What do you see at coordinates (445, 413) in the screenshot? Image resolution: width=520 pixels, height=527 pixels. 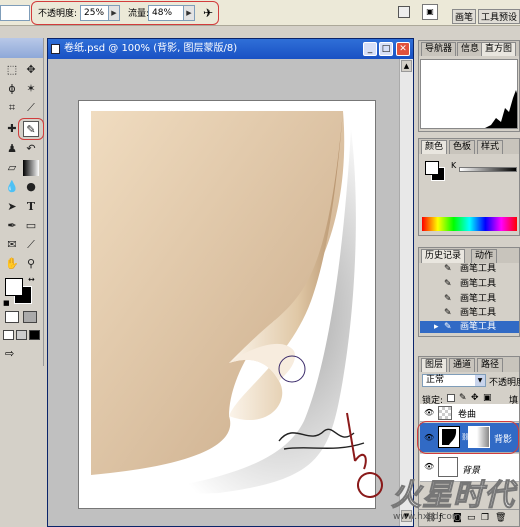 I see `layer-thumbnail` at bounding box center [445, 413].